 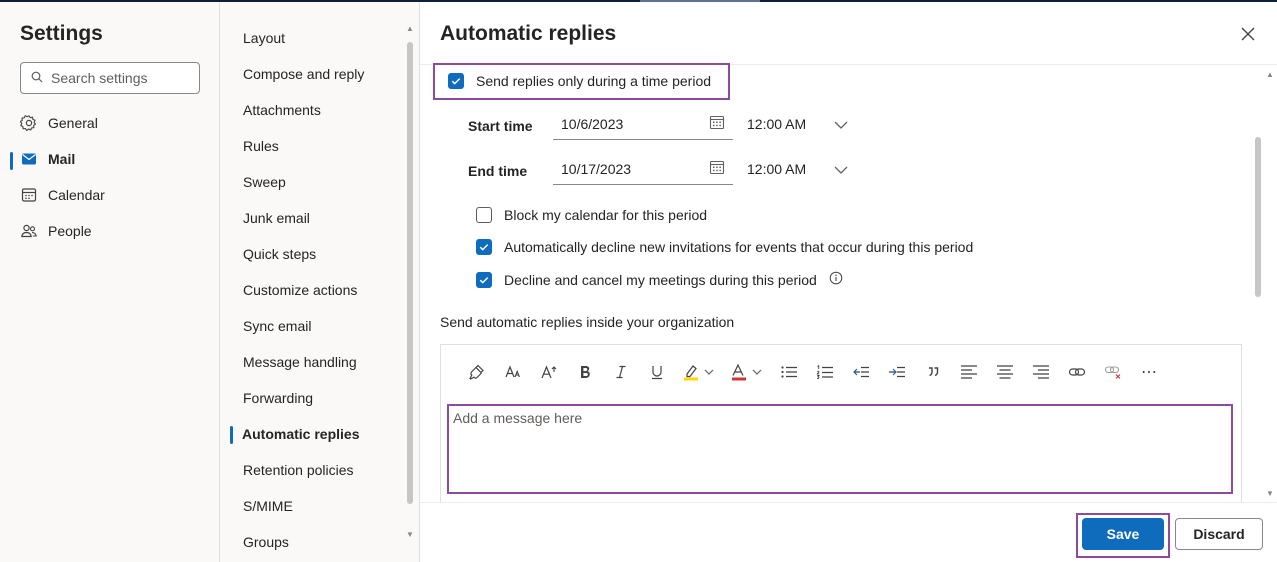 I want to click on gear-icon, so click(x=29, y=123).